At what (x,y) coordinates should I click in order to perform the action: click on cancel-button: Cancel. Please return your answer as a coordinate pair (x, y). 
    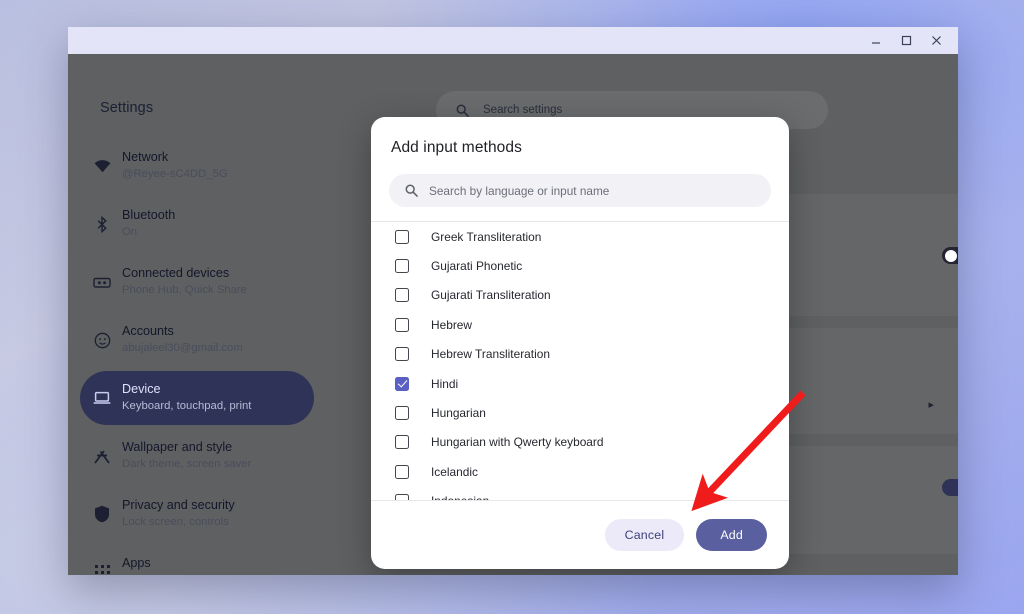
    Looking at the image, I should click on (644, 535).